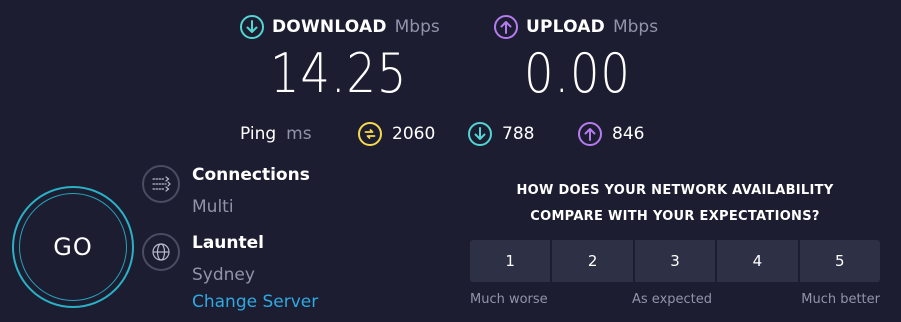 The height and width of the screenshot is (322, 901). What do you see at coordinates (299, 134) in the screenshot?
I see `ping-unit: ms` at bounding box center [299, 134].